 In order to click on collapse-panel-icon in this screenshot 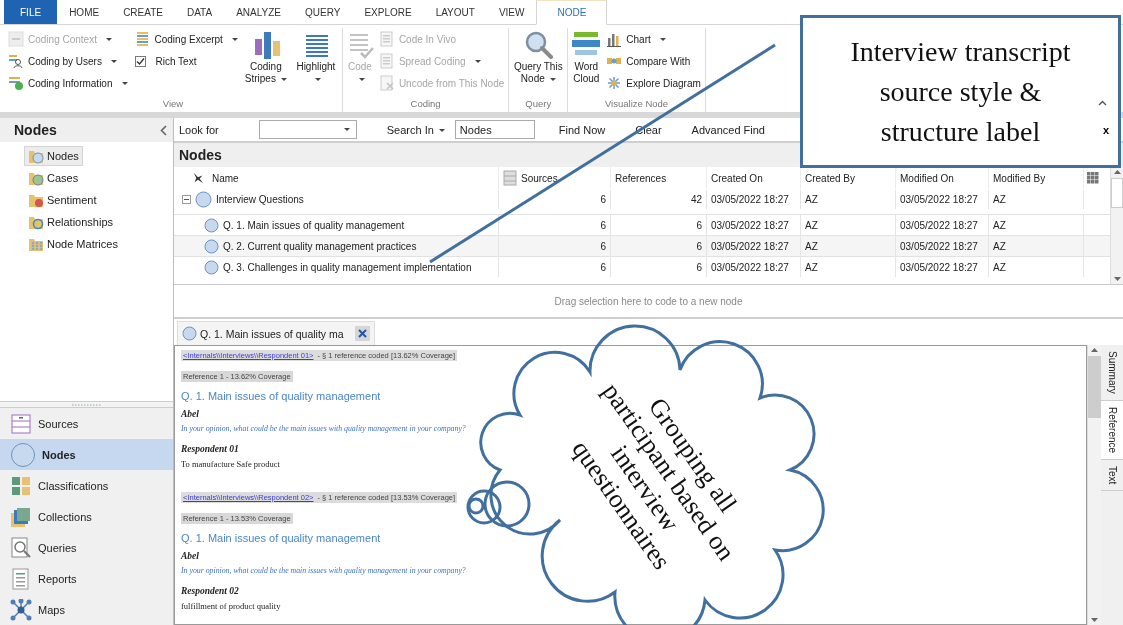, I will do `click(163, 130)`.